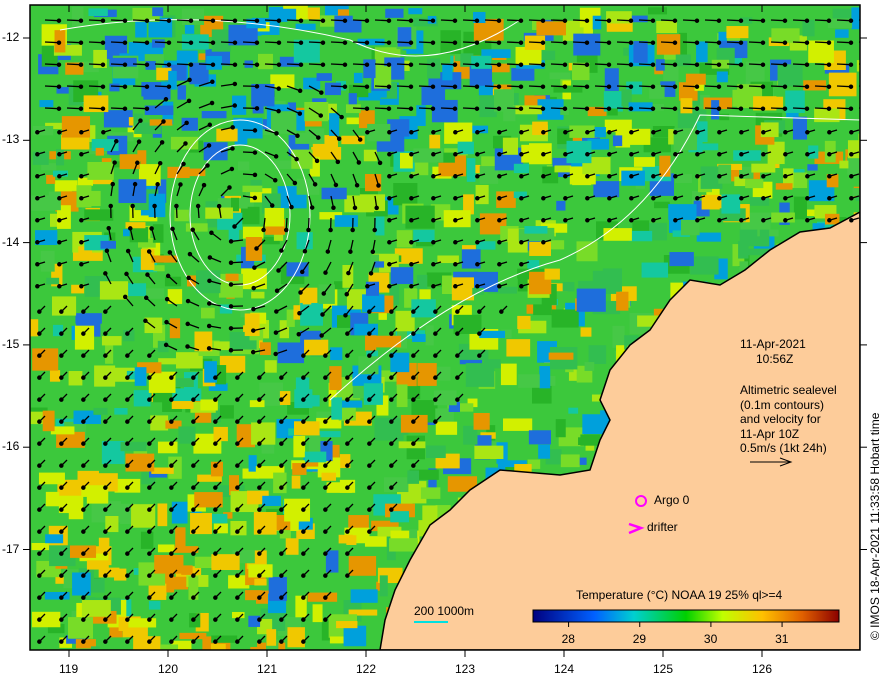 The image size is (880, 680). What do you see at coordinates (663, 669) in the screenshot?
I see `lon-label: 125` at bounding box center [663, 669].